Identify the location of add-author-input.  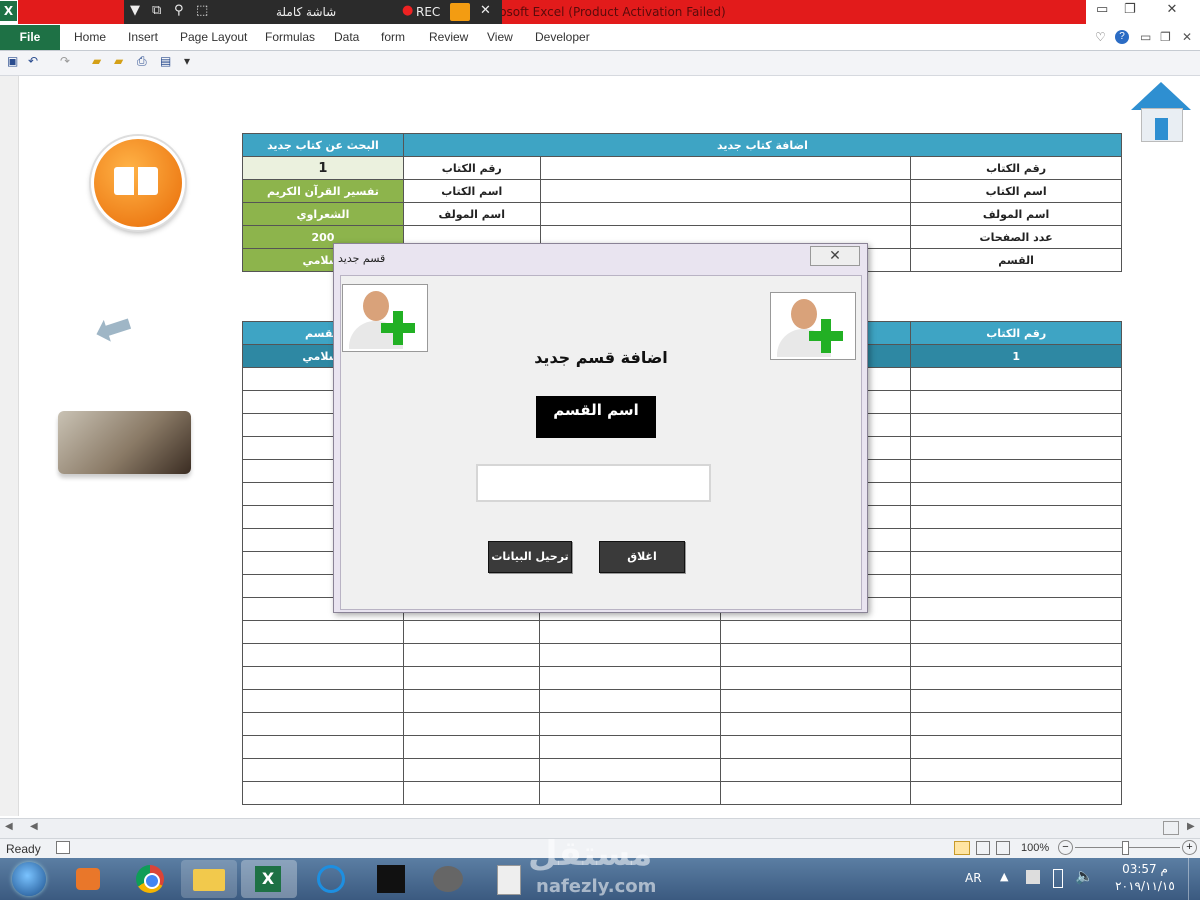
(725, 214).